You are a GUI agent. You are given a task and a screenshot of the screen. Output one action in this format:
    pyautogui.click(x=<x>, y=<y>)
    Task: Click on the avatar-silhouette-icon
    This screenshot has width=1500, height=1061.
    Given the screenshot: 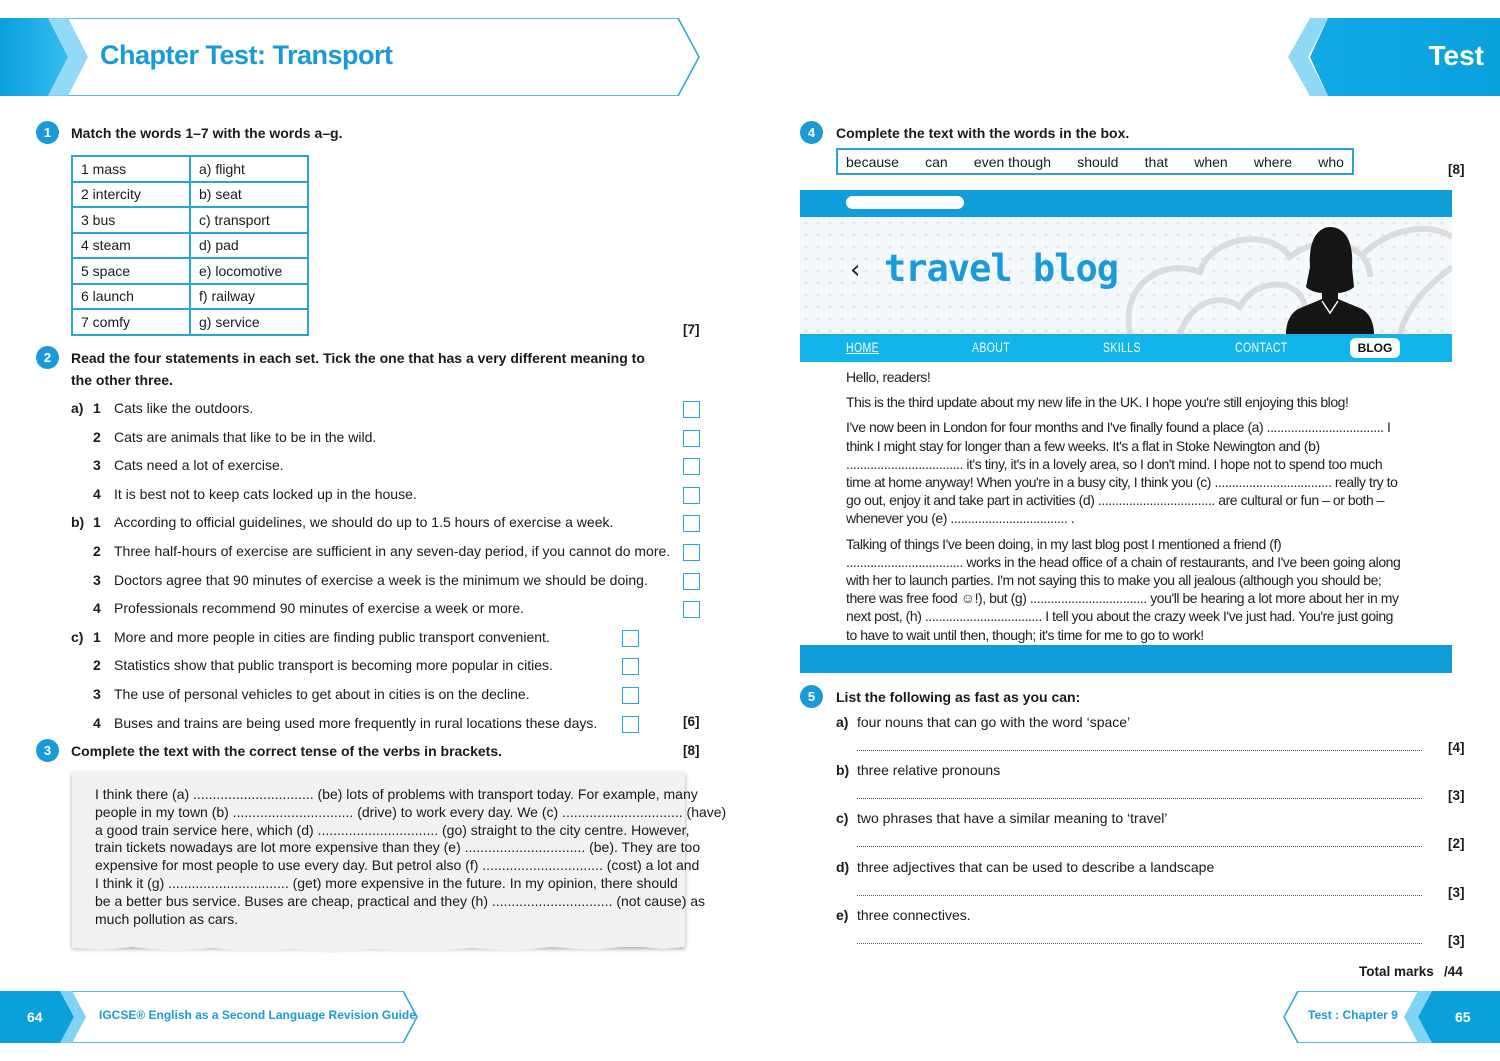 What is the action you would take?
    pyautogui.click(x=1330, y=280)
    